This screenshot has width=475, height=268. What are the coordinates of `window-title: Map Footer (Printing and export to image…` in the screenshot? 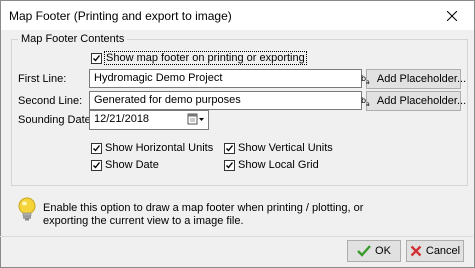 It's located at (120, 16).